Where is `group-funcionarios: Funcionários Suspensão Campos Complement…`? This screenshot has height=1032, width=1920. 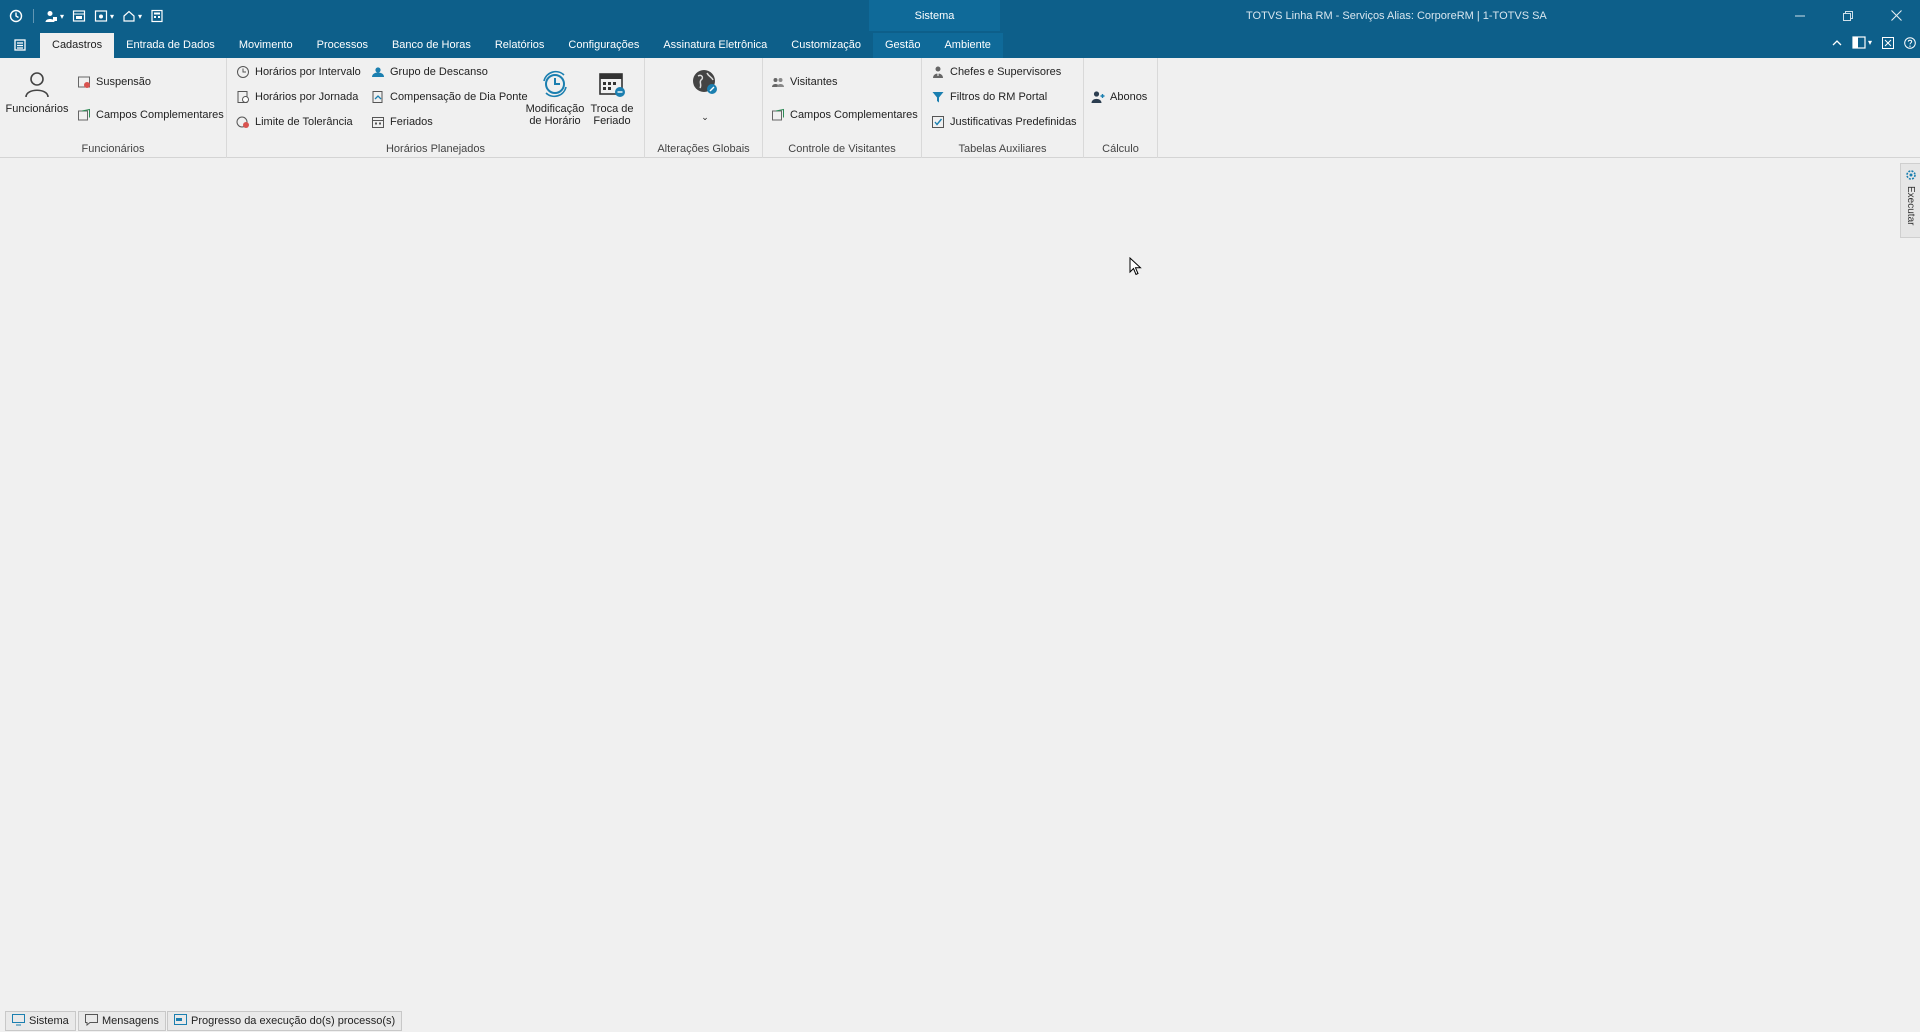
group-funcionarios: Funcionários Suspensão Campos Complement… is located at coordinates (113, 108).